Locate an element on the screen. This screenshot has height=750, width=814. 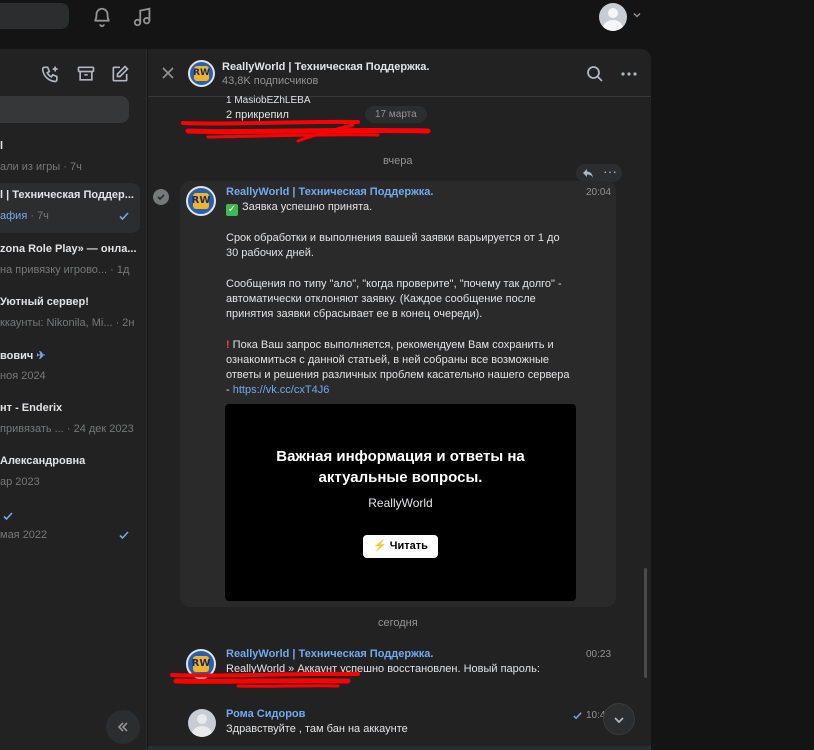
channel-avatar: RW is located at coordinates (201, 73).